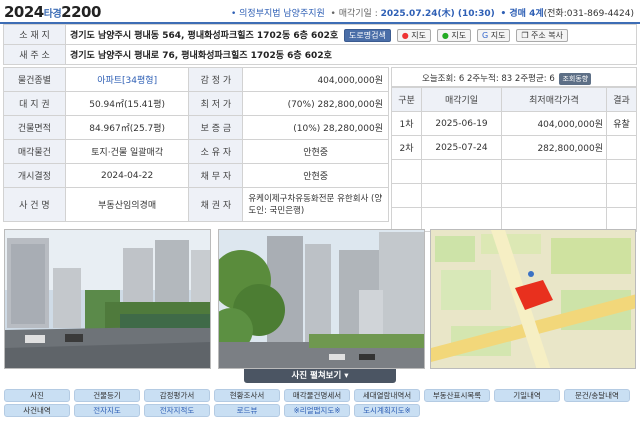 This screenshot has height=421, width=640. I want to click on detail-row: 매각물건 토지·건물 일괄매각 소 유 자 안현중, so click(196, 151).